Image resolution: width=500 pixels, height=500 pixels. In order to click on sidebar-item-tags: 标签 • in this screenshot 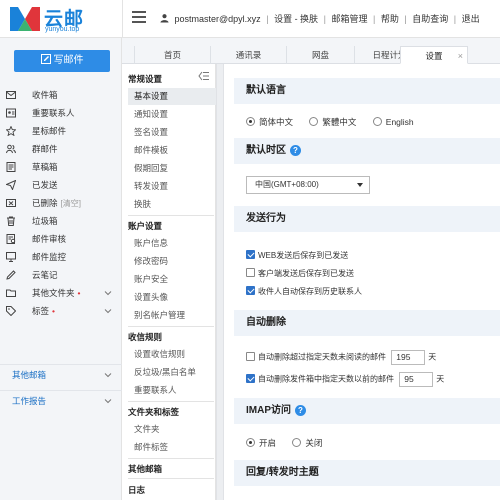, I will do `click(61, 311)`.